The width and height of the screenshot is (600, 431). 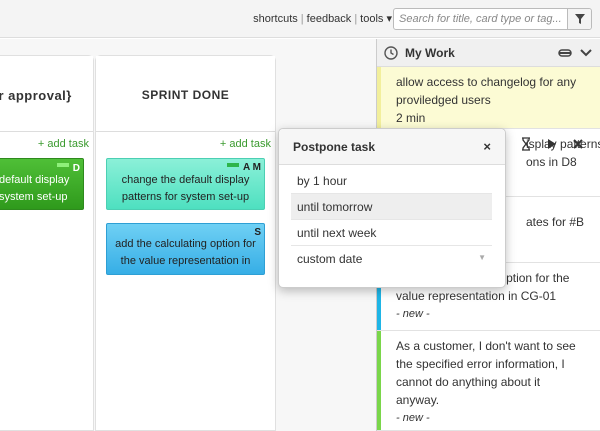 What do you see at coordinates (275, 19) in the screenshot?
I see `shortcuts-link: shortcuts` at bounding box center [275, 19].